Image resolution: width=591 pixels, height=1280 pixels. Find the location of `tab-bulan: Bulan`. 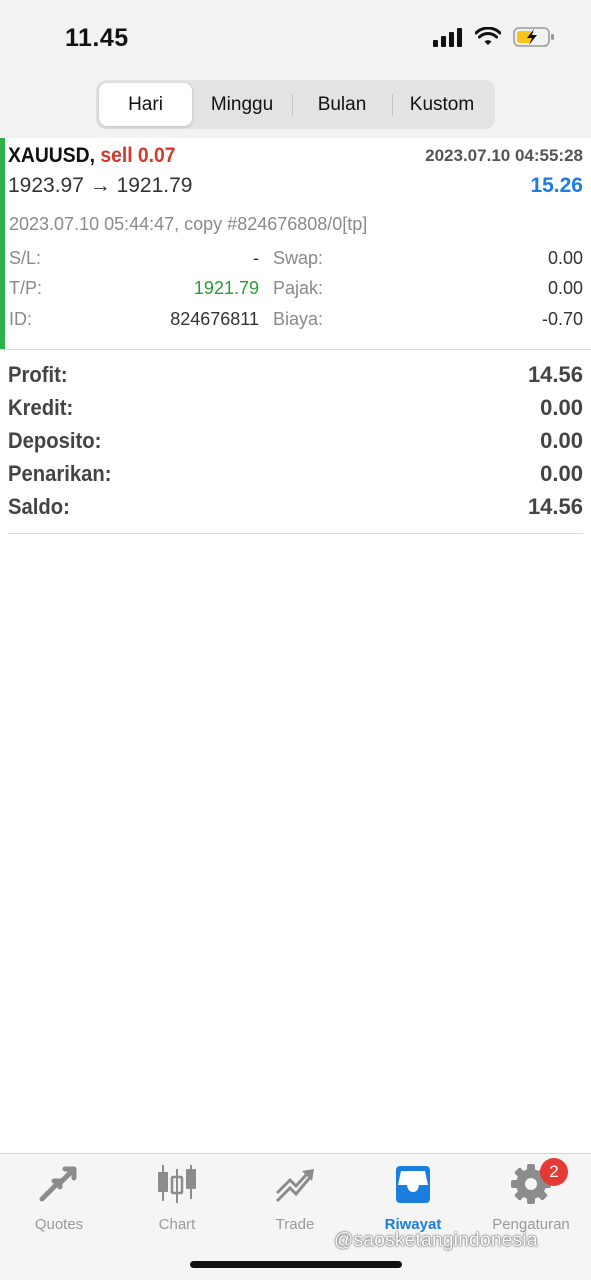

tab-bulan: Bulan is located at coordinates (342, 104).